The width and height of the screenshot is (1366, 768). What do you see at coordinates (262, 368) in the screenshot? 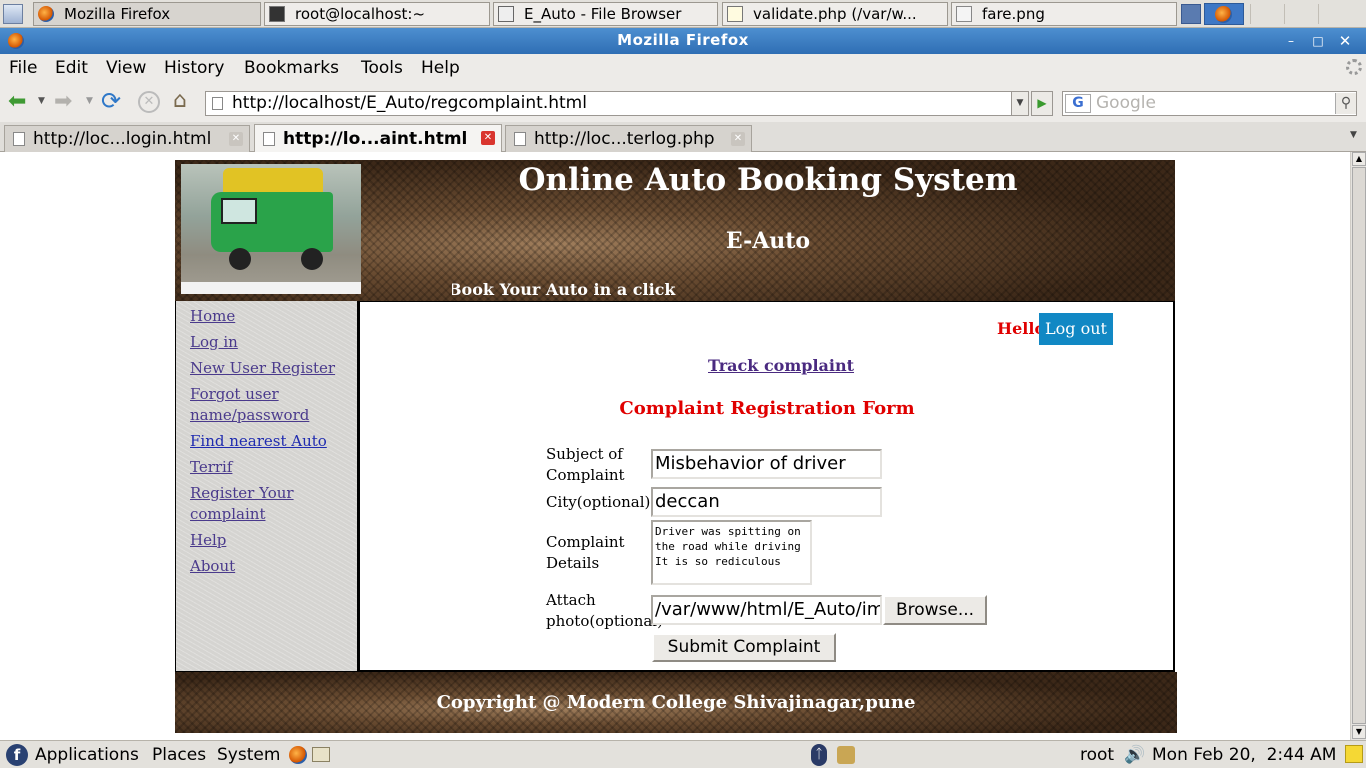
I see `sidebar-link-register: New User Register` at bounding box center [262, 368].